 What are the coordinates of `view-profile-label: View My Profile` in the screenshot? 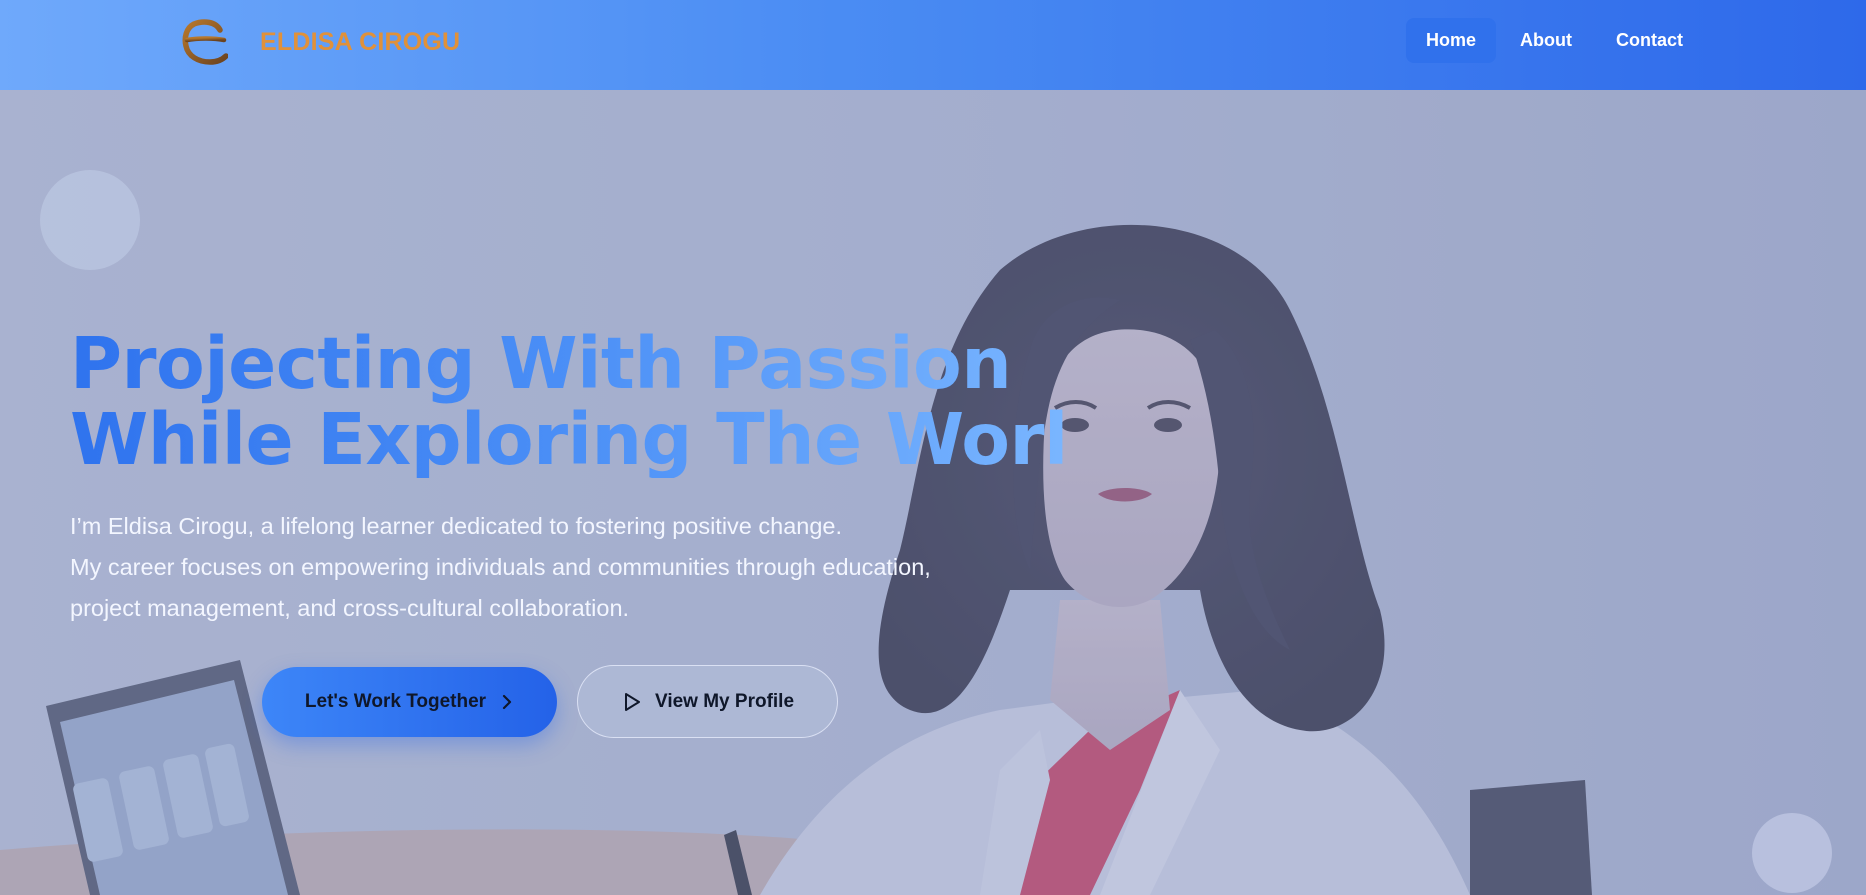 It's located at (724, 701).